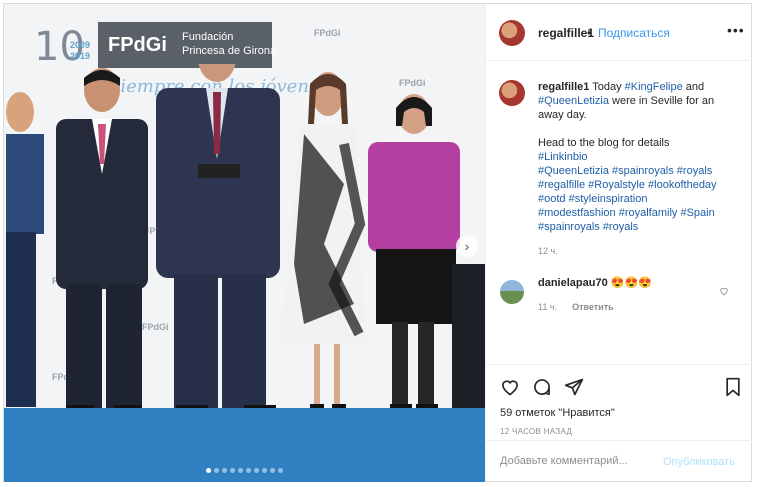 The image size is (757, 487). Describe the element at coordinates (593, 307) in the screenshot. I see `reply-button: Ответить` at that location.